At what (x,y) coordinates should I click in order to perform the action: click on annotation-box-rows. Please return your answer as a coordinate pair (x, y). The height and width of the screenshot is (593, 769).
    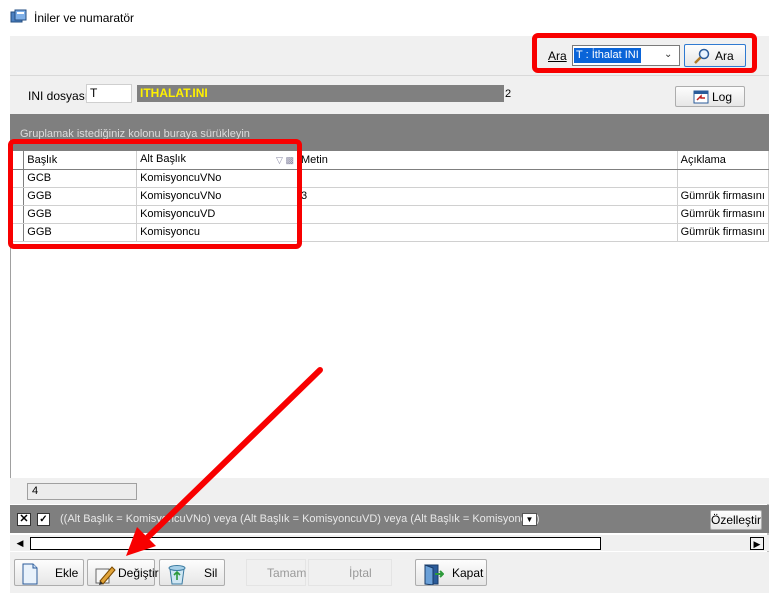
    Looking at the image, I should click on (155, 194).